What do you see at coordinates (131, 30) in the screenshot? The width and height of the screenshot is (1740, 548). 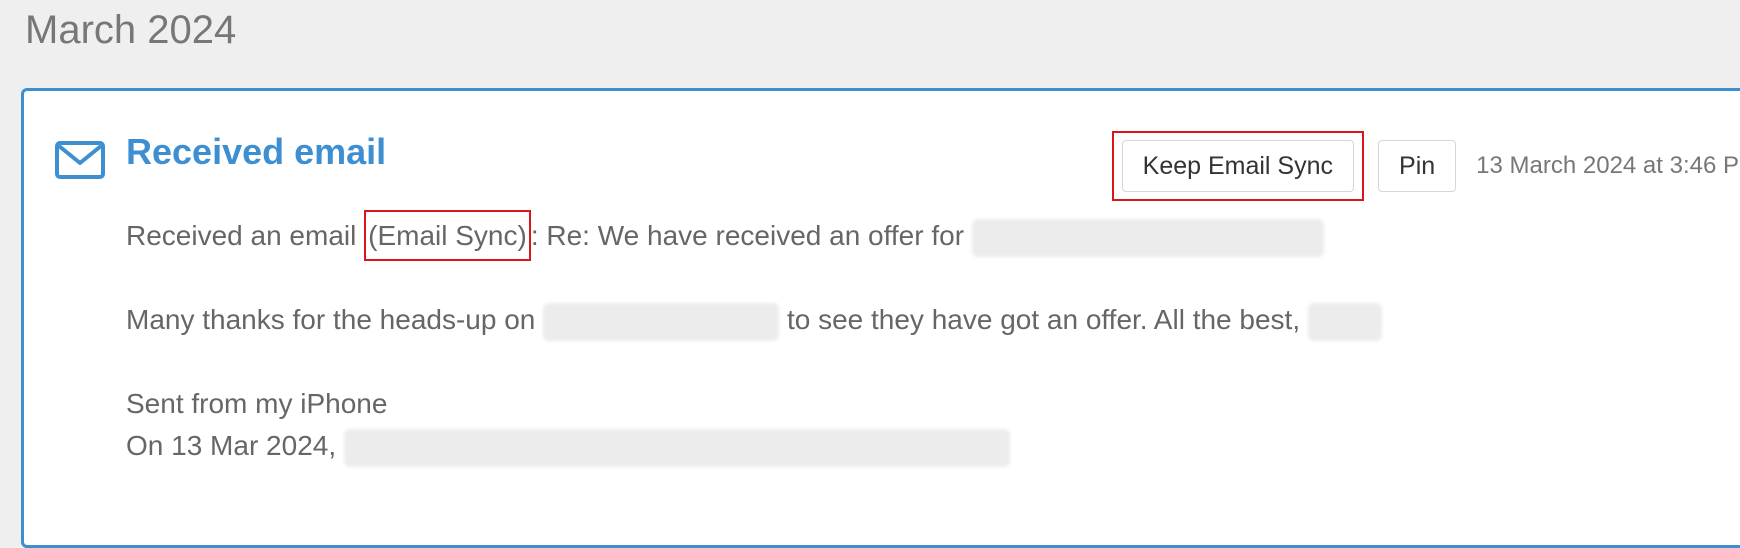 I see `month-heading: March 2024` at bounding box center [131, 30].